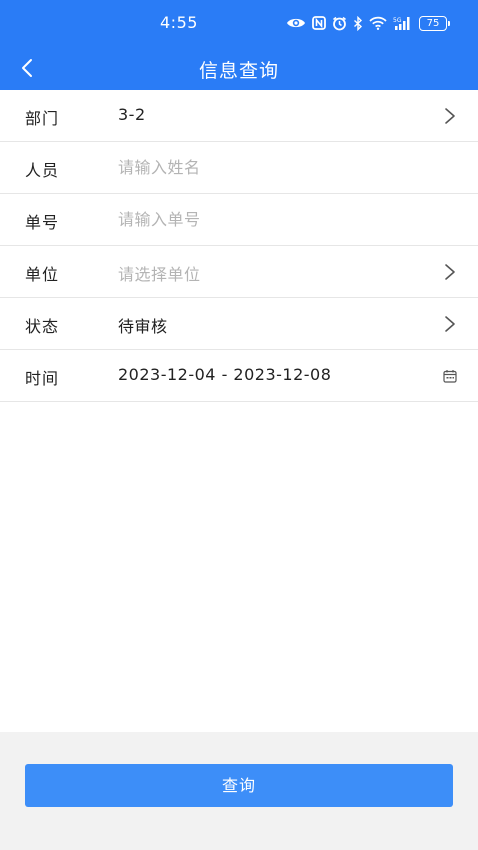 The height and width of the screenshot is (850, 478). Describe the element at coordinates (239, 116) in the screenshot. I see `department-row: 部门 3-2` at that location.